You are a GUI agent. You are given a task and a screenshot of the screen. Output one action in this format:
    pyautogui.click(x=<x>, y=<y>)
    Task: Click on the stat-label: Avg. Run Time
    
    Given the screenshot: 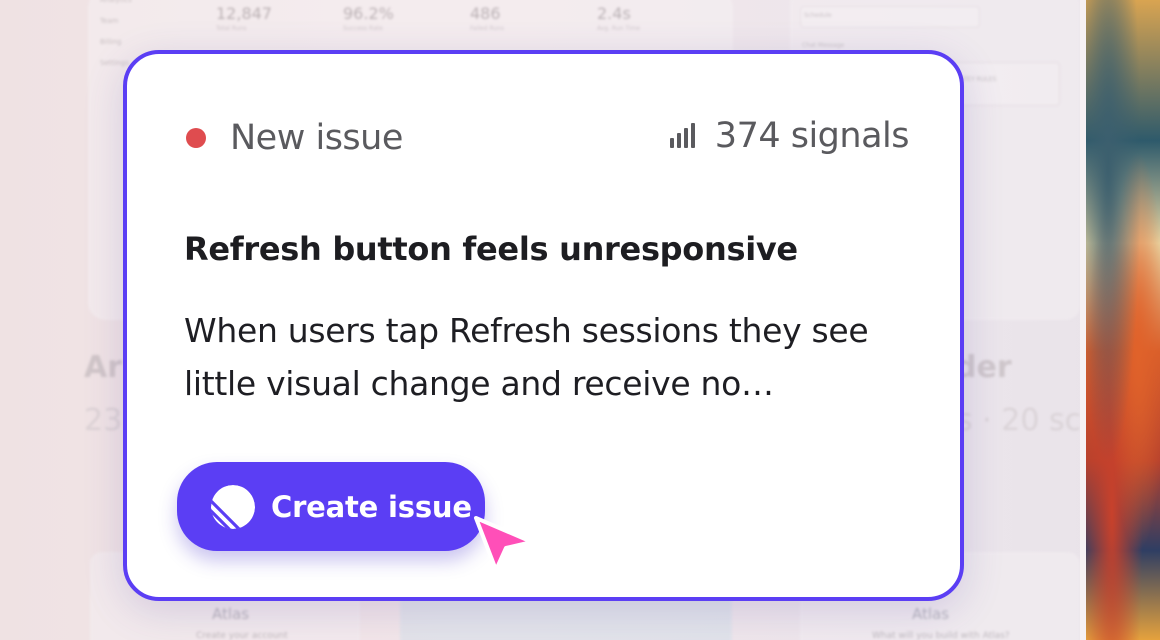 What is the action you would take?
    pyautogui.click(x=619, y=28)
    